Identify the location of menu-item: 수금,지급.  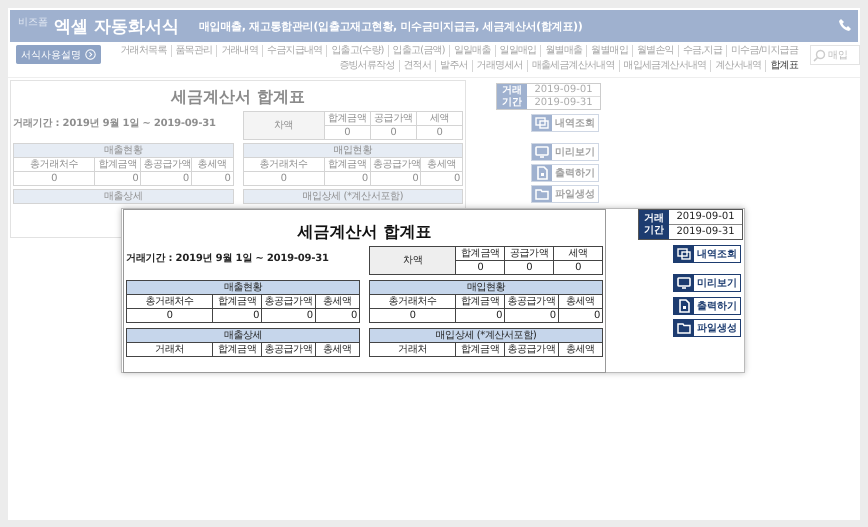
(702, 51).